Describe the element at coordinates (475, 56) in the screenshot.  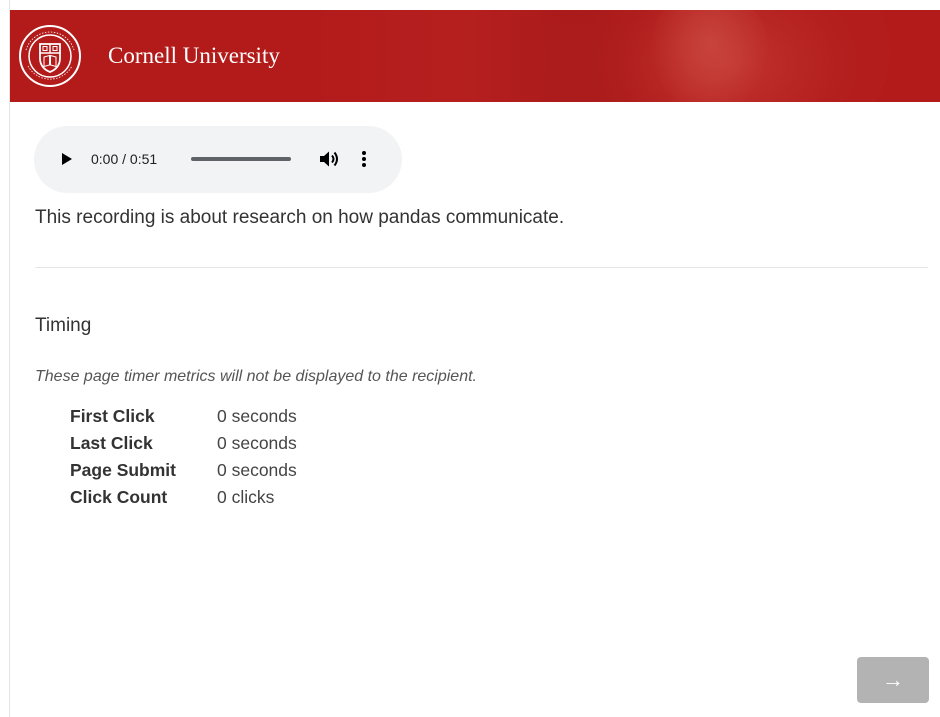
I see `header-banner: Cornell University` at that location.